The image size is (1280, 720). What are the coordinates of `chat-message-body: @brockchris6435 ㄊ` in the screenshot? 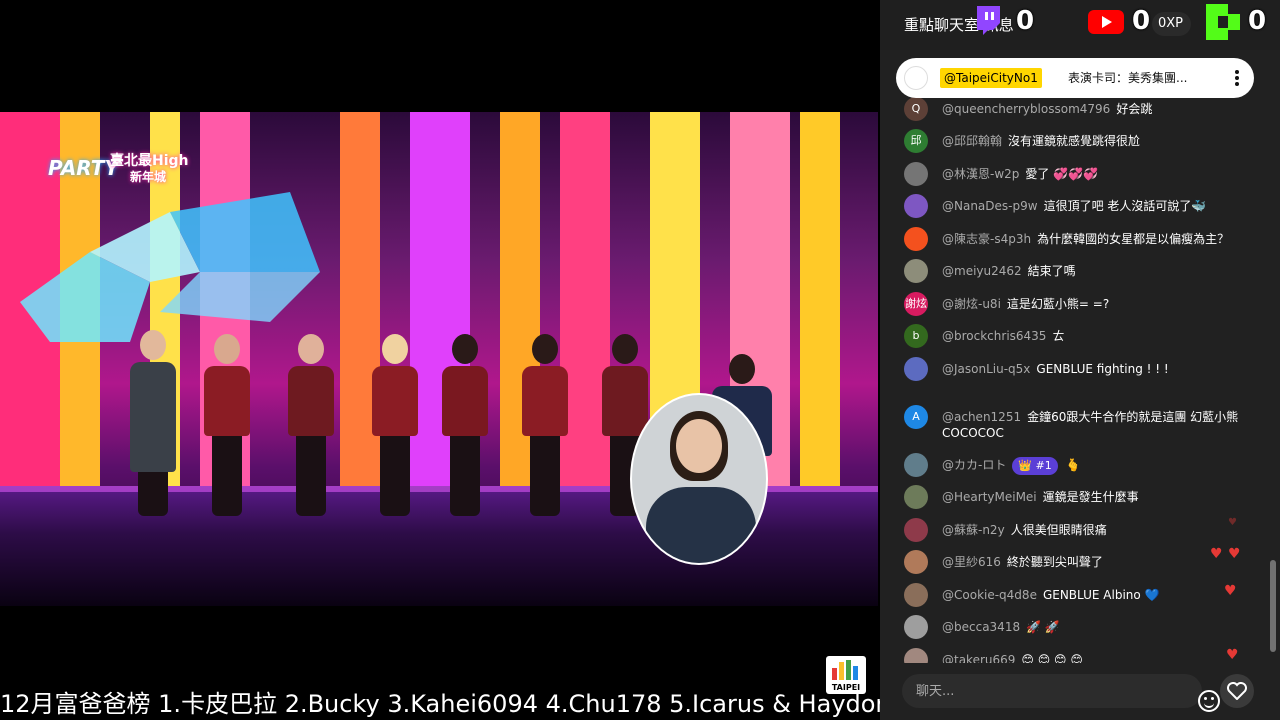 It's located at (1092, 336).